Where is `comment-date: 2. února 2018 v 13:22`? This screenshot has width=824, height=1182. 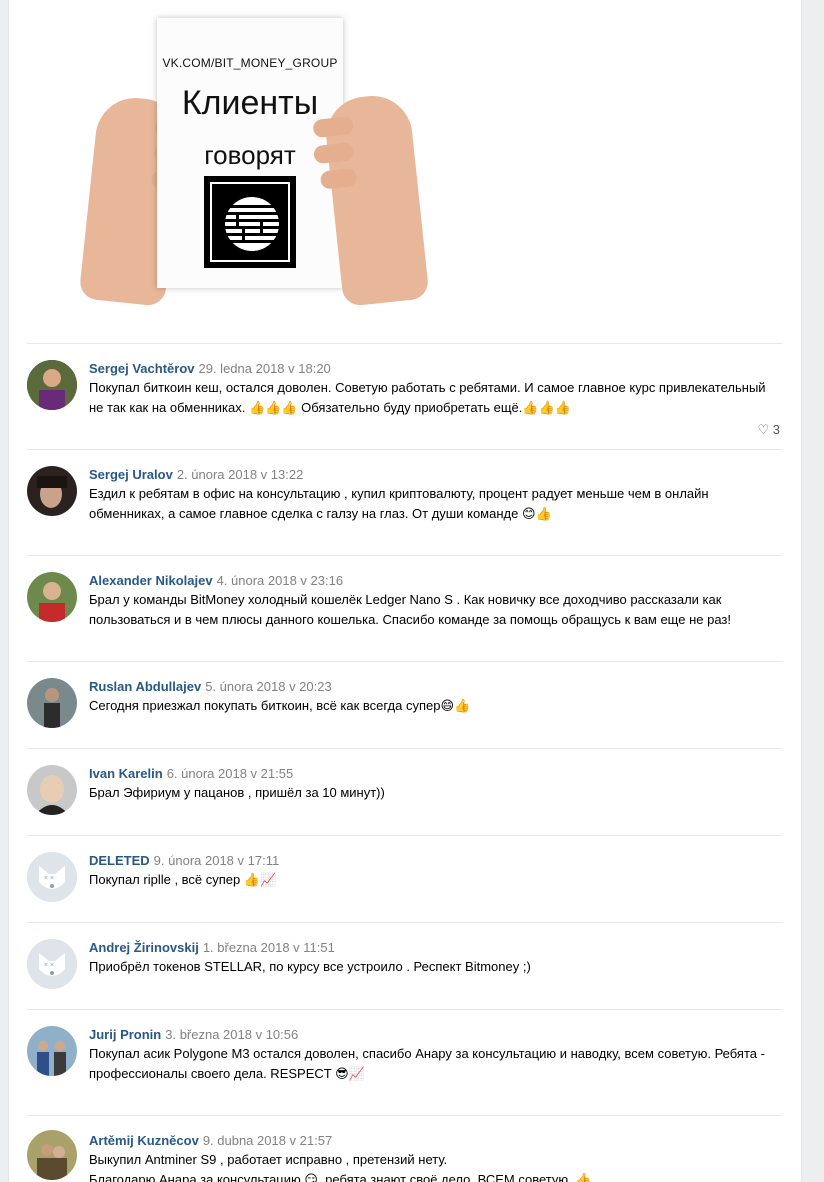
comment-date: 2. února 2018 v 13:22 is located at coordinates (240, 474).